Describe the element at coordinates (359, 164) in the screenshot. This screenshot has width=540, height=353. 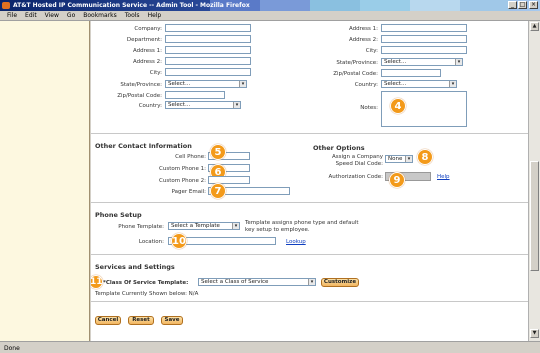
I see `speed-dial-label-2: Speed Dial Code:` at that location.